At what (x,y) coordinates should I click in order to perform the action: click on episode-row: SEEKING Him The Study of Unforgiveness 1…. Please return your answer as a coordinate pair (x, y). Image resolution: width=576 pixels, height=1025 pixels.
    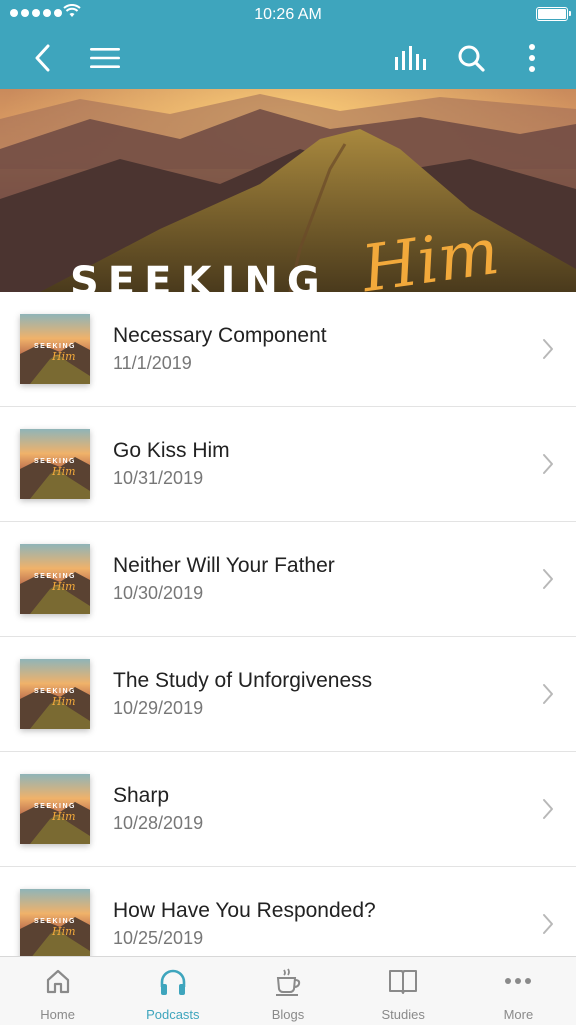
    Looking at the image, I should click on (288, 694).